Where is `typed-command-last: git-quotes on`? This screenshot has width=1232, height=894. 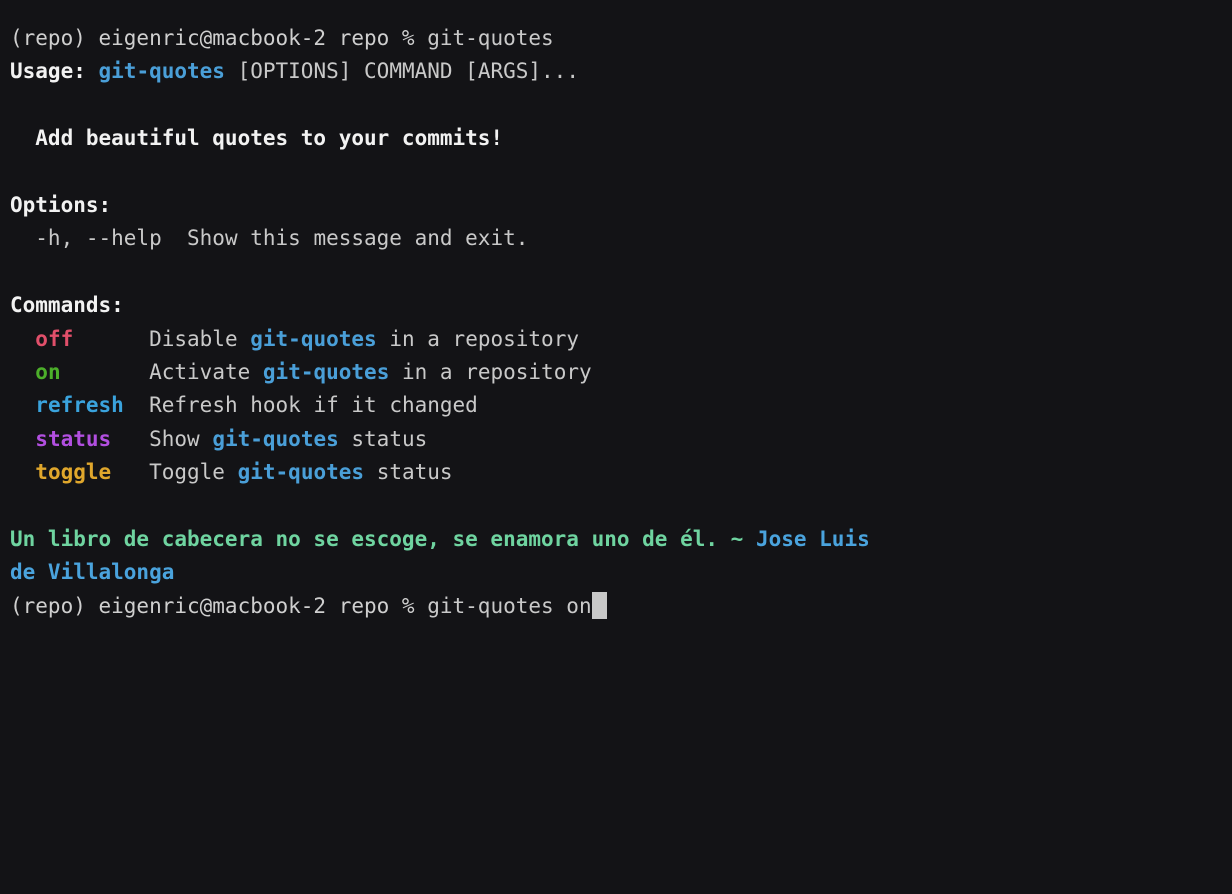 typed-command-last: git-quotes on is located at coordinates (509, 605).